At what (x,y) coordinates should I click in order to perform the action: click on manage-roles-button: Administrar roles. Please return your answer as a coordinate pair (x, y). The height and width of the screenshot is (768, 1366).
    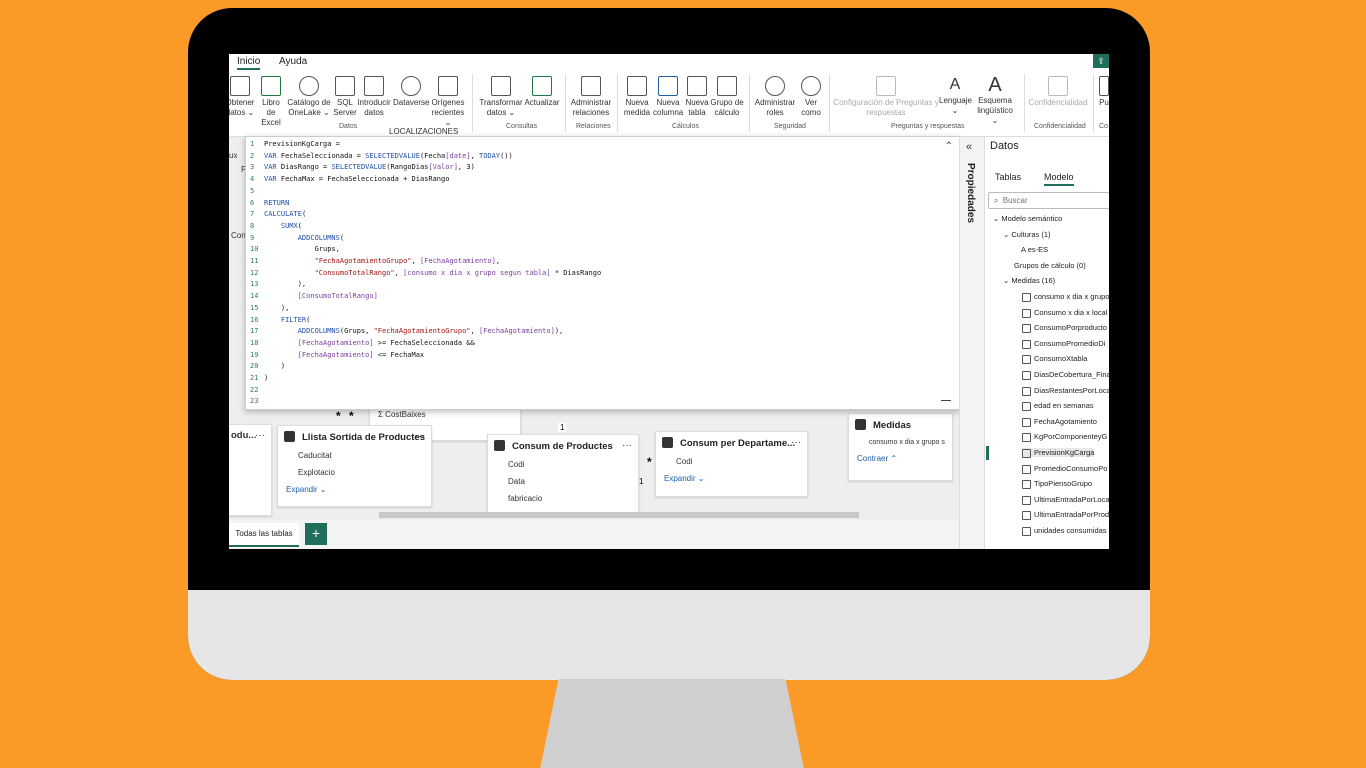
    Looking at the image, I should click on (775, 97).